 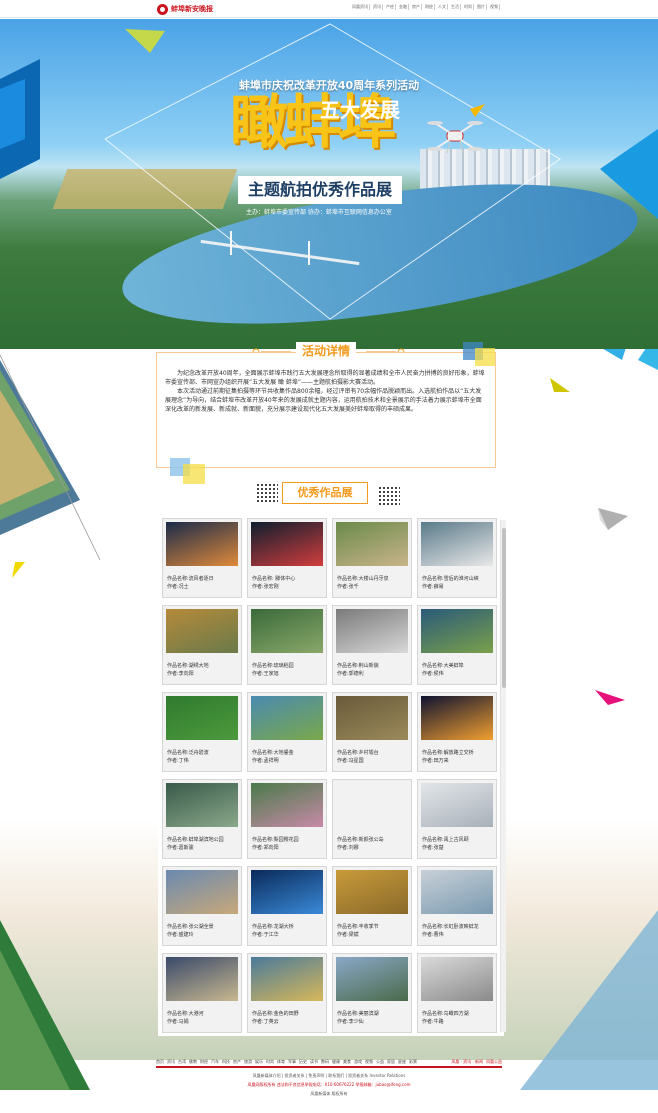 I want to click on work-card: 作品名称:金色的田野 作者:丁英云, so click(x=287, y=993).